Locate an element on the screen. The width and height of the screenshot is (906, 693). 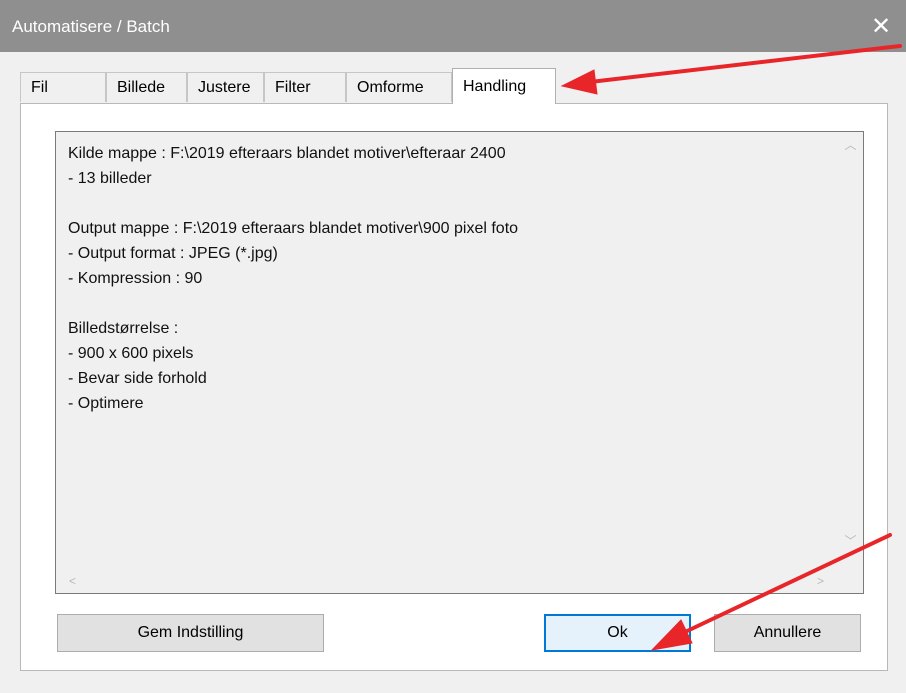
horizontal-scrollbar: < > is located at coordinates (448, 580).